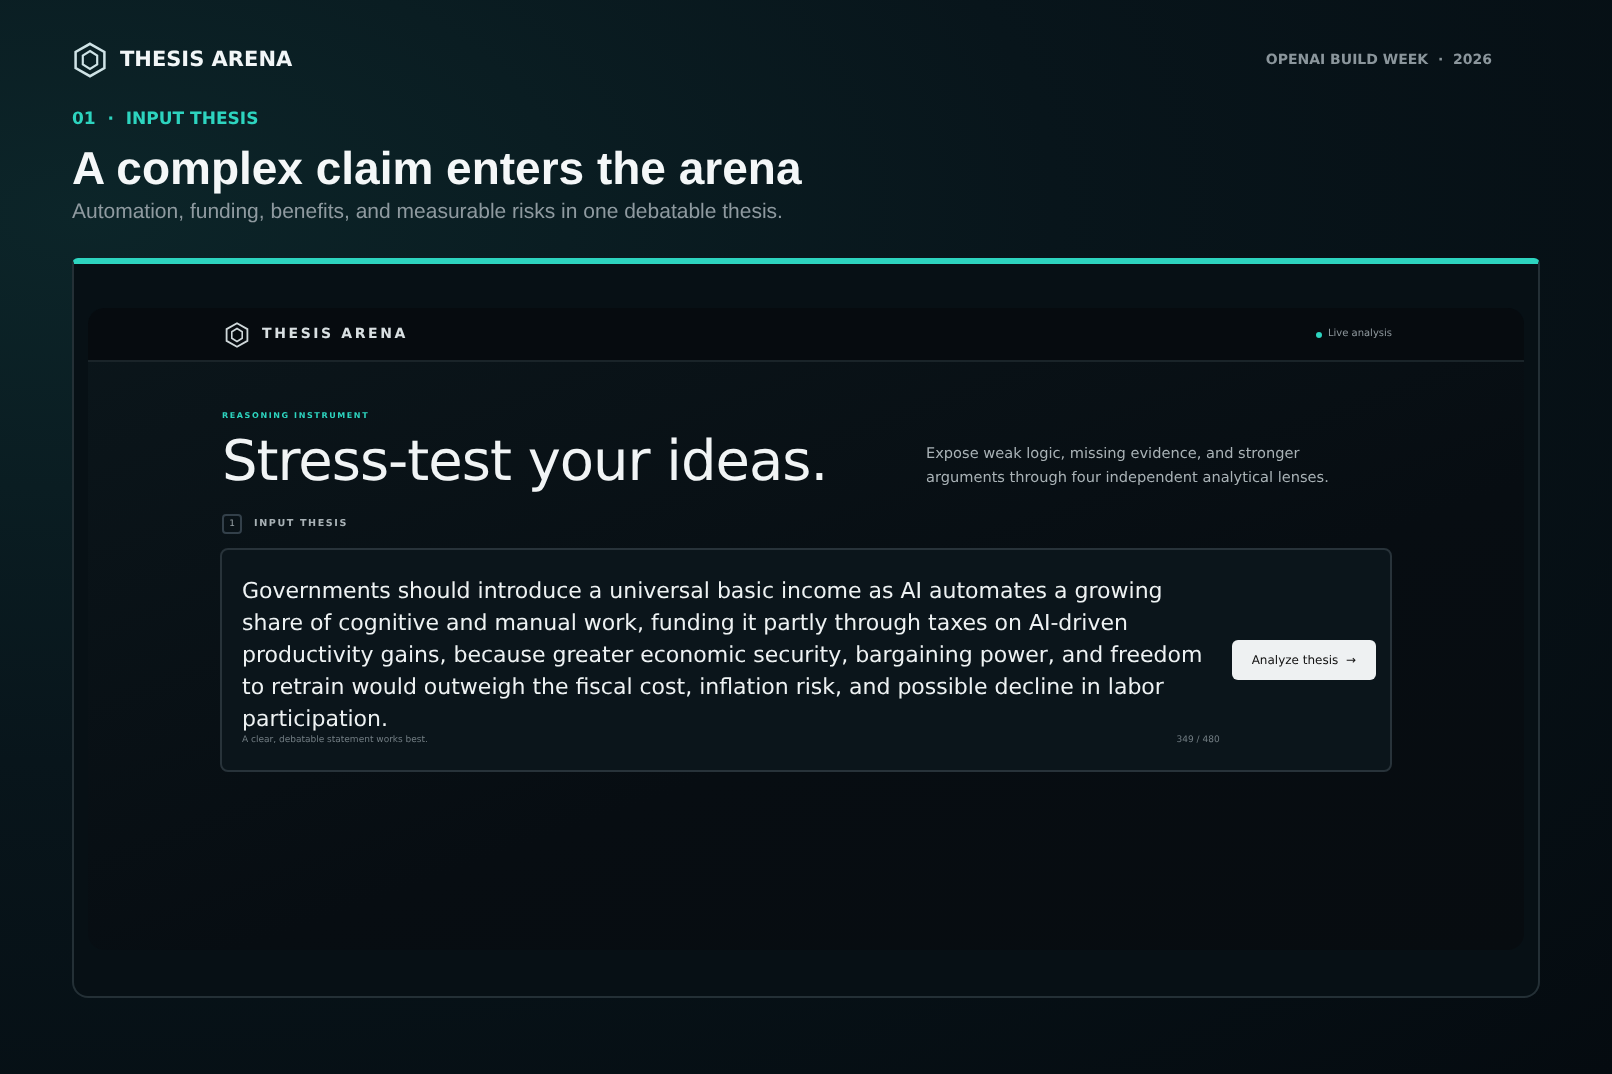 This screenshot has height=1074, width=1612. Describe the element at coordinates (428, 212) in the screenshot. I see `page-subtitle: Automation, funding, benefits, and measurable risks in one debatable thesis.` at that location.